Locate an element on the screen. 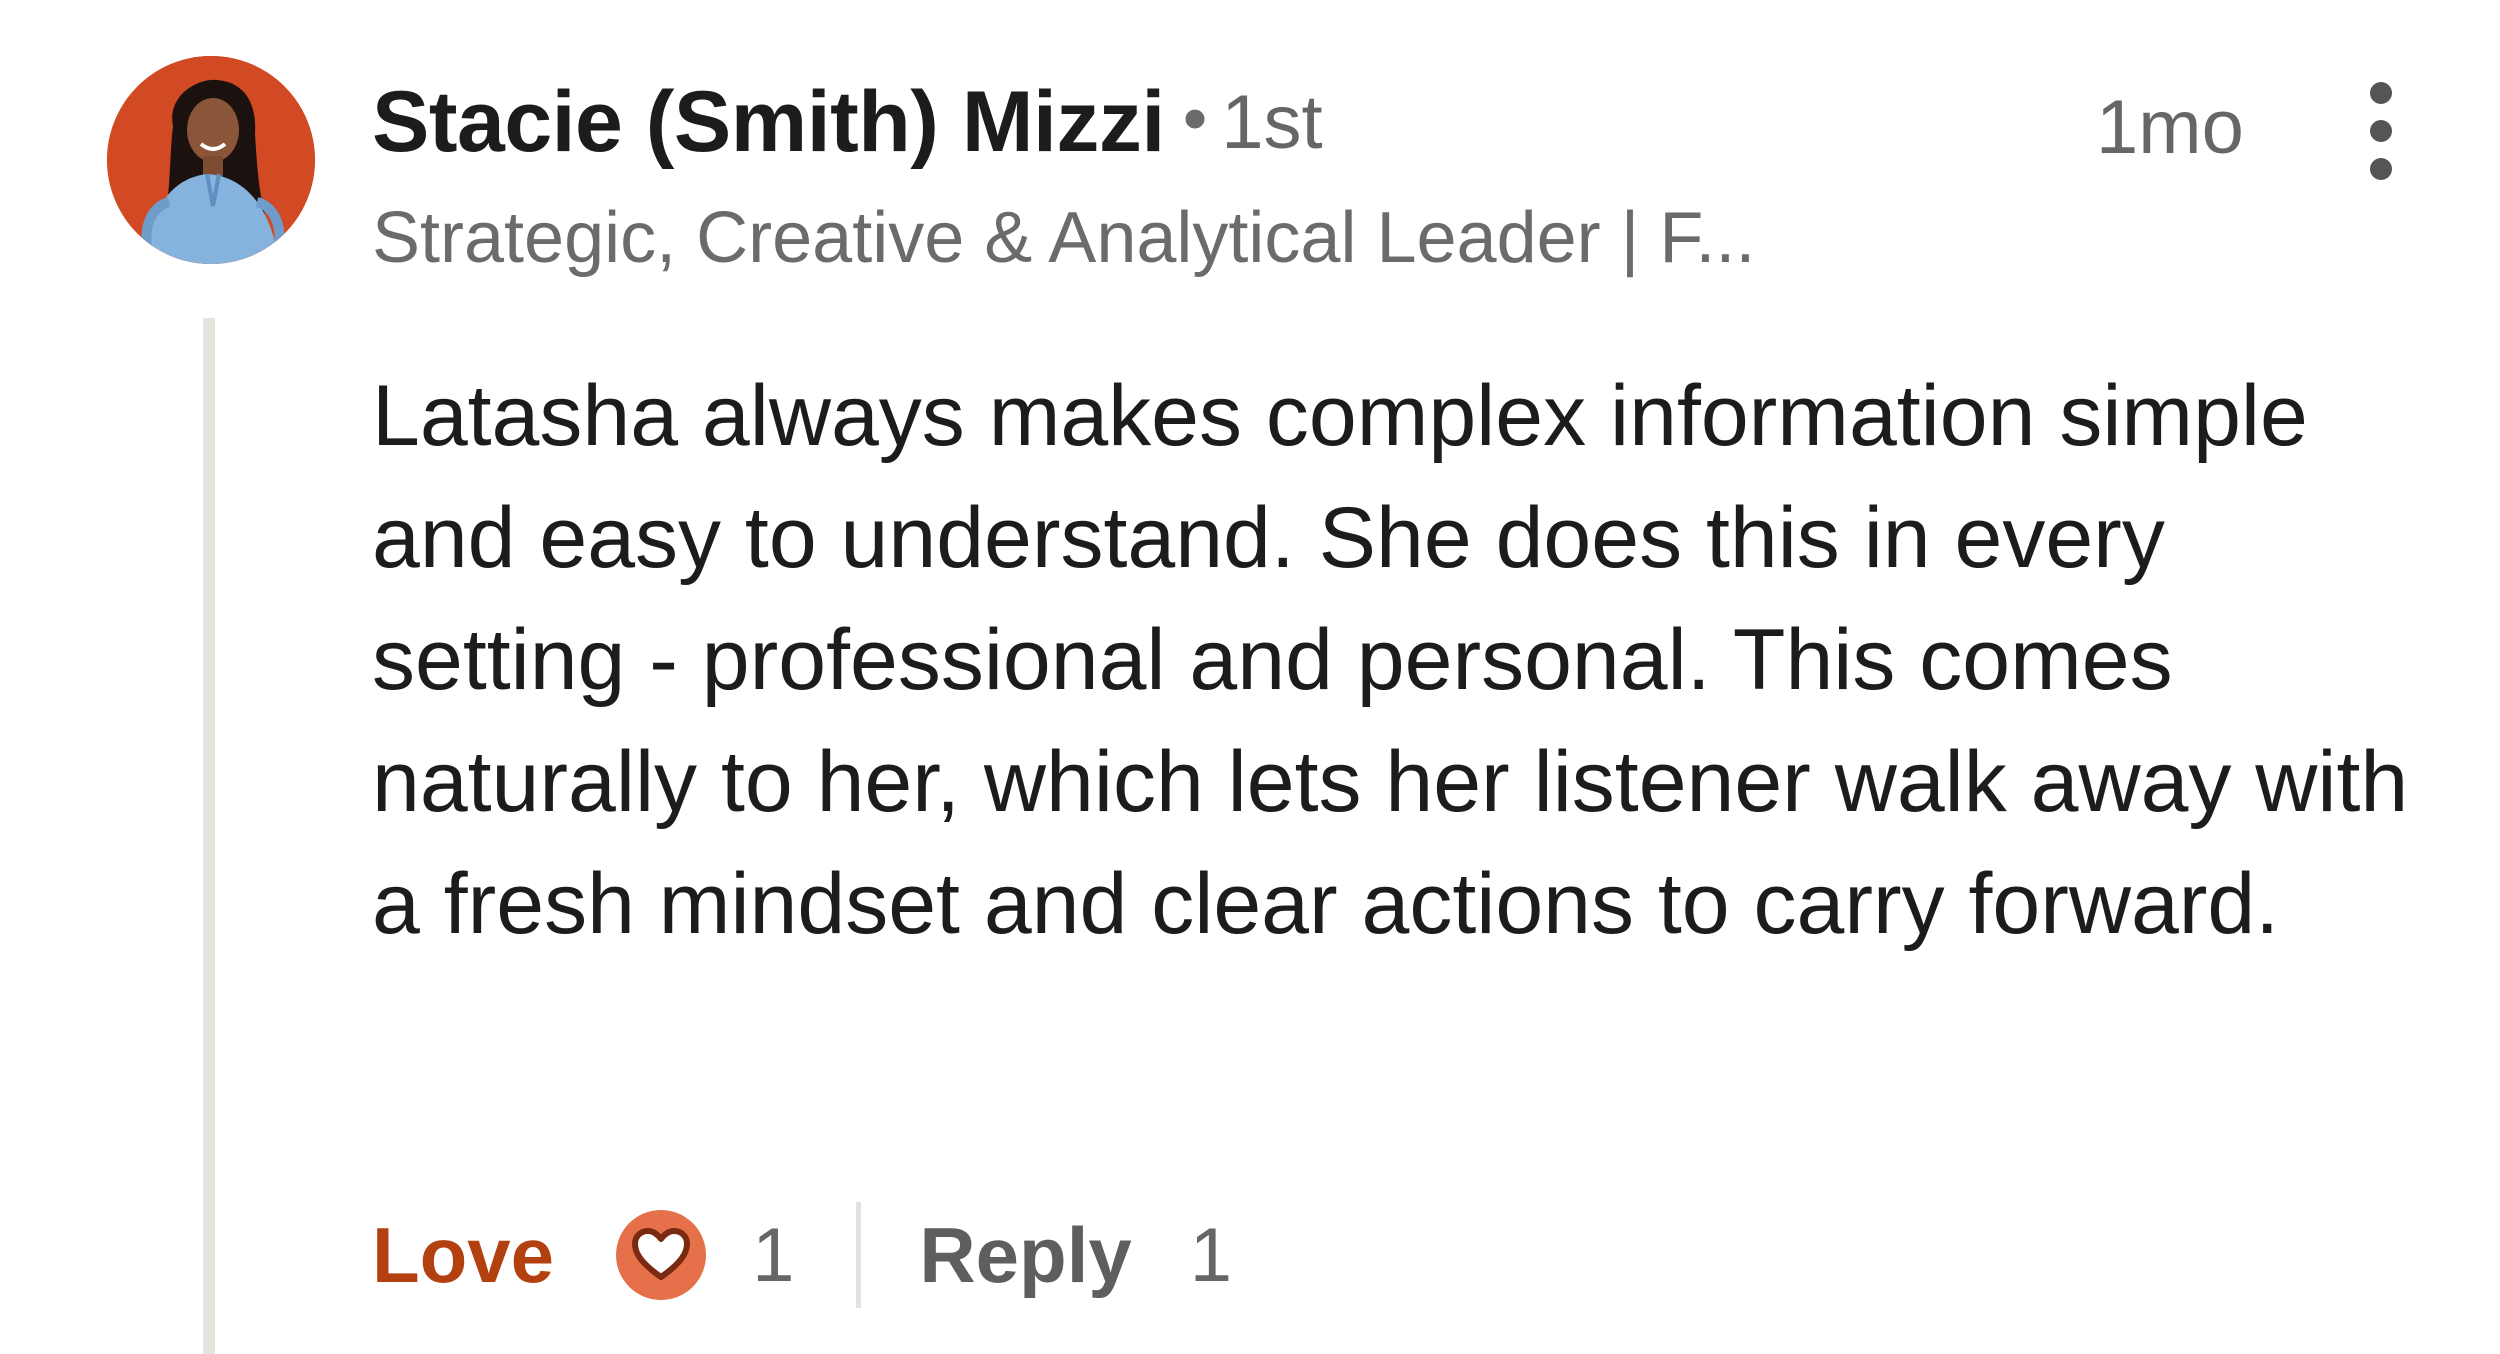  comment-header: Stacie (Smith) Mizzi • 1st is located at coordinates (847, 122).